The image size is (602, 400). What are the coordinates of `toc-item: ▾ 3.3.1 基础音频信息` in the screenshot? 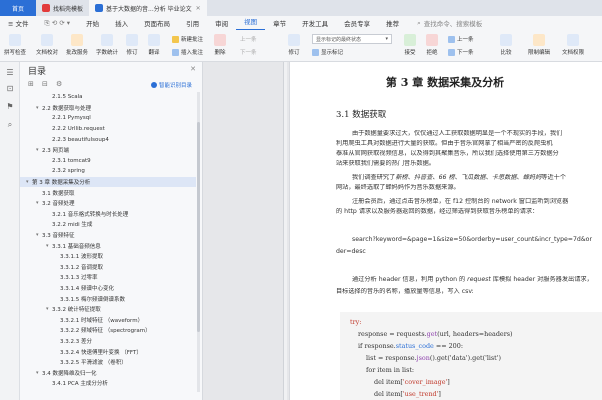 It's located at (108, 245).